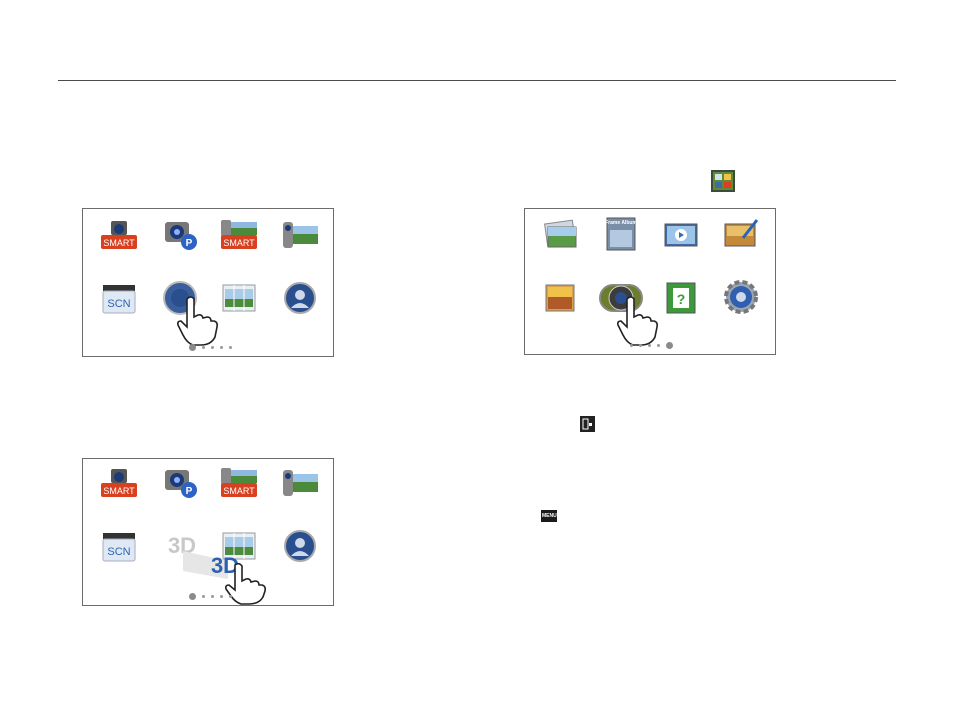 The width and height of the screenshot is (954, 720). What do you see at coordinates (741, 296) in the screenshot?
I see `settings-icon` at bounding box center [741, 296].